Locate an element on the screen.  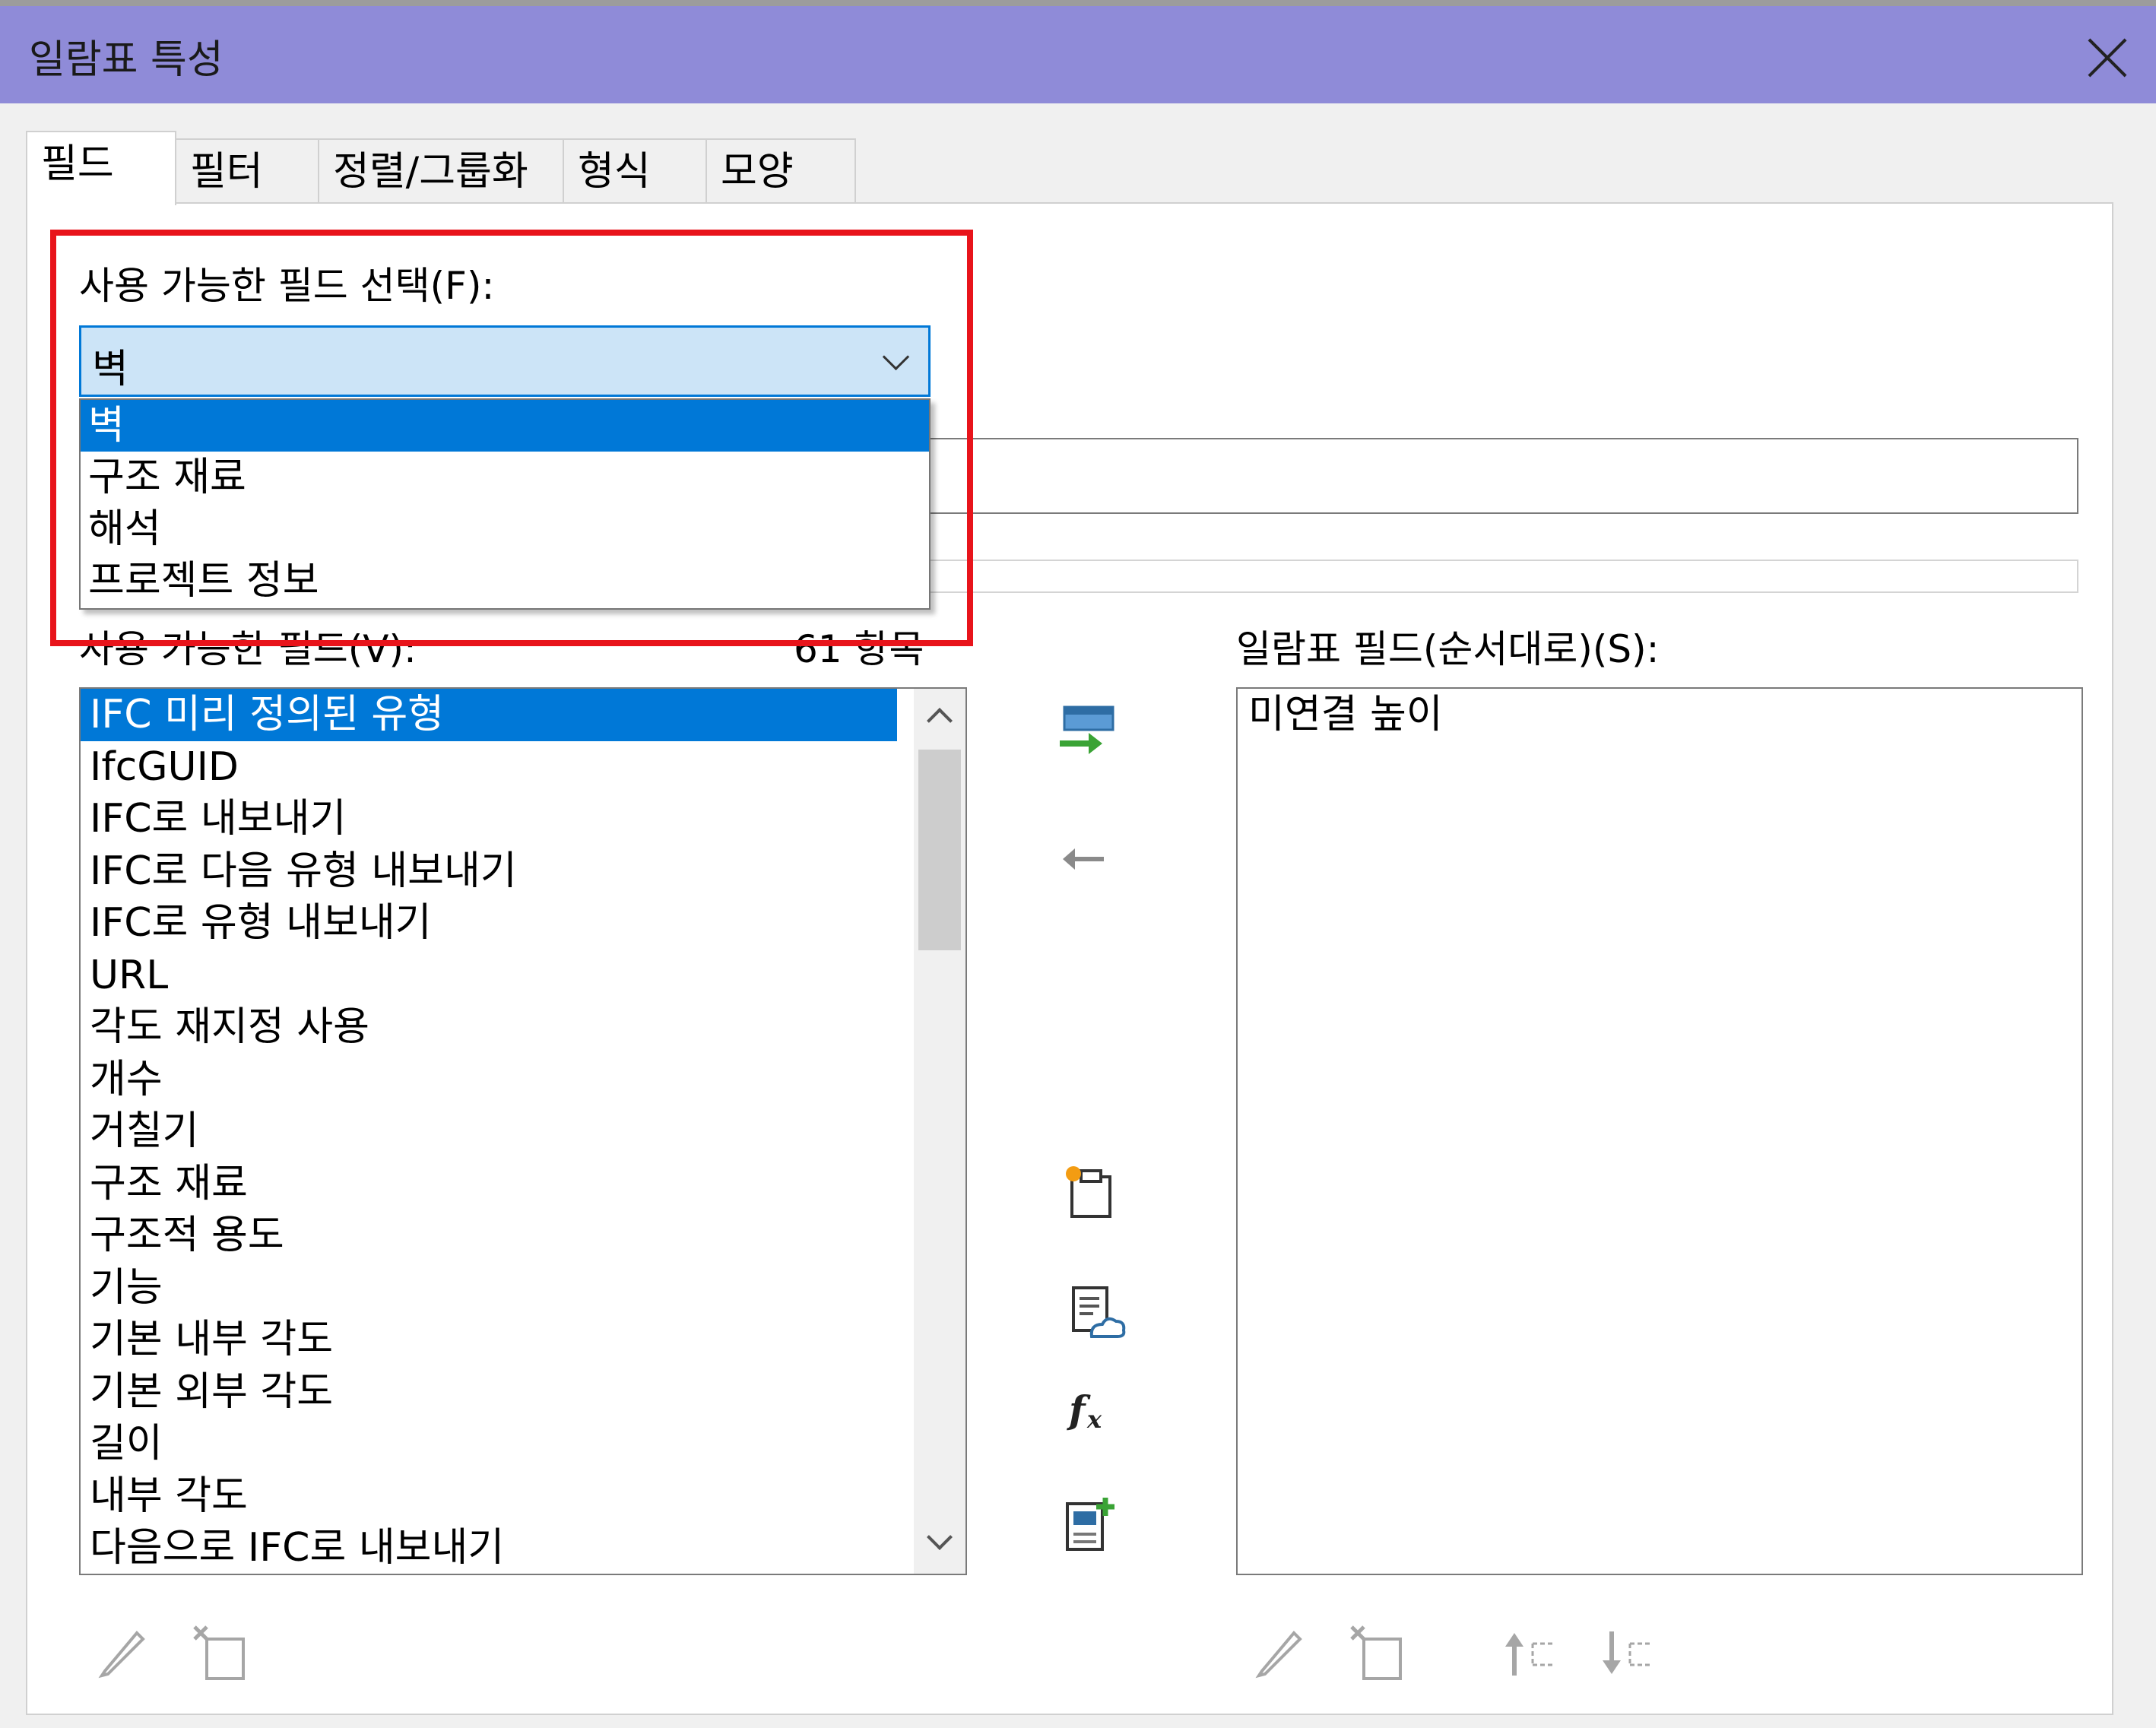
hidden-input-behind-dropdown is located at coordinates (1495, 476).